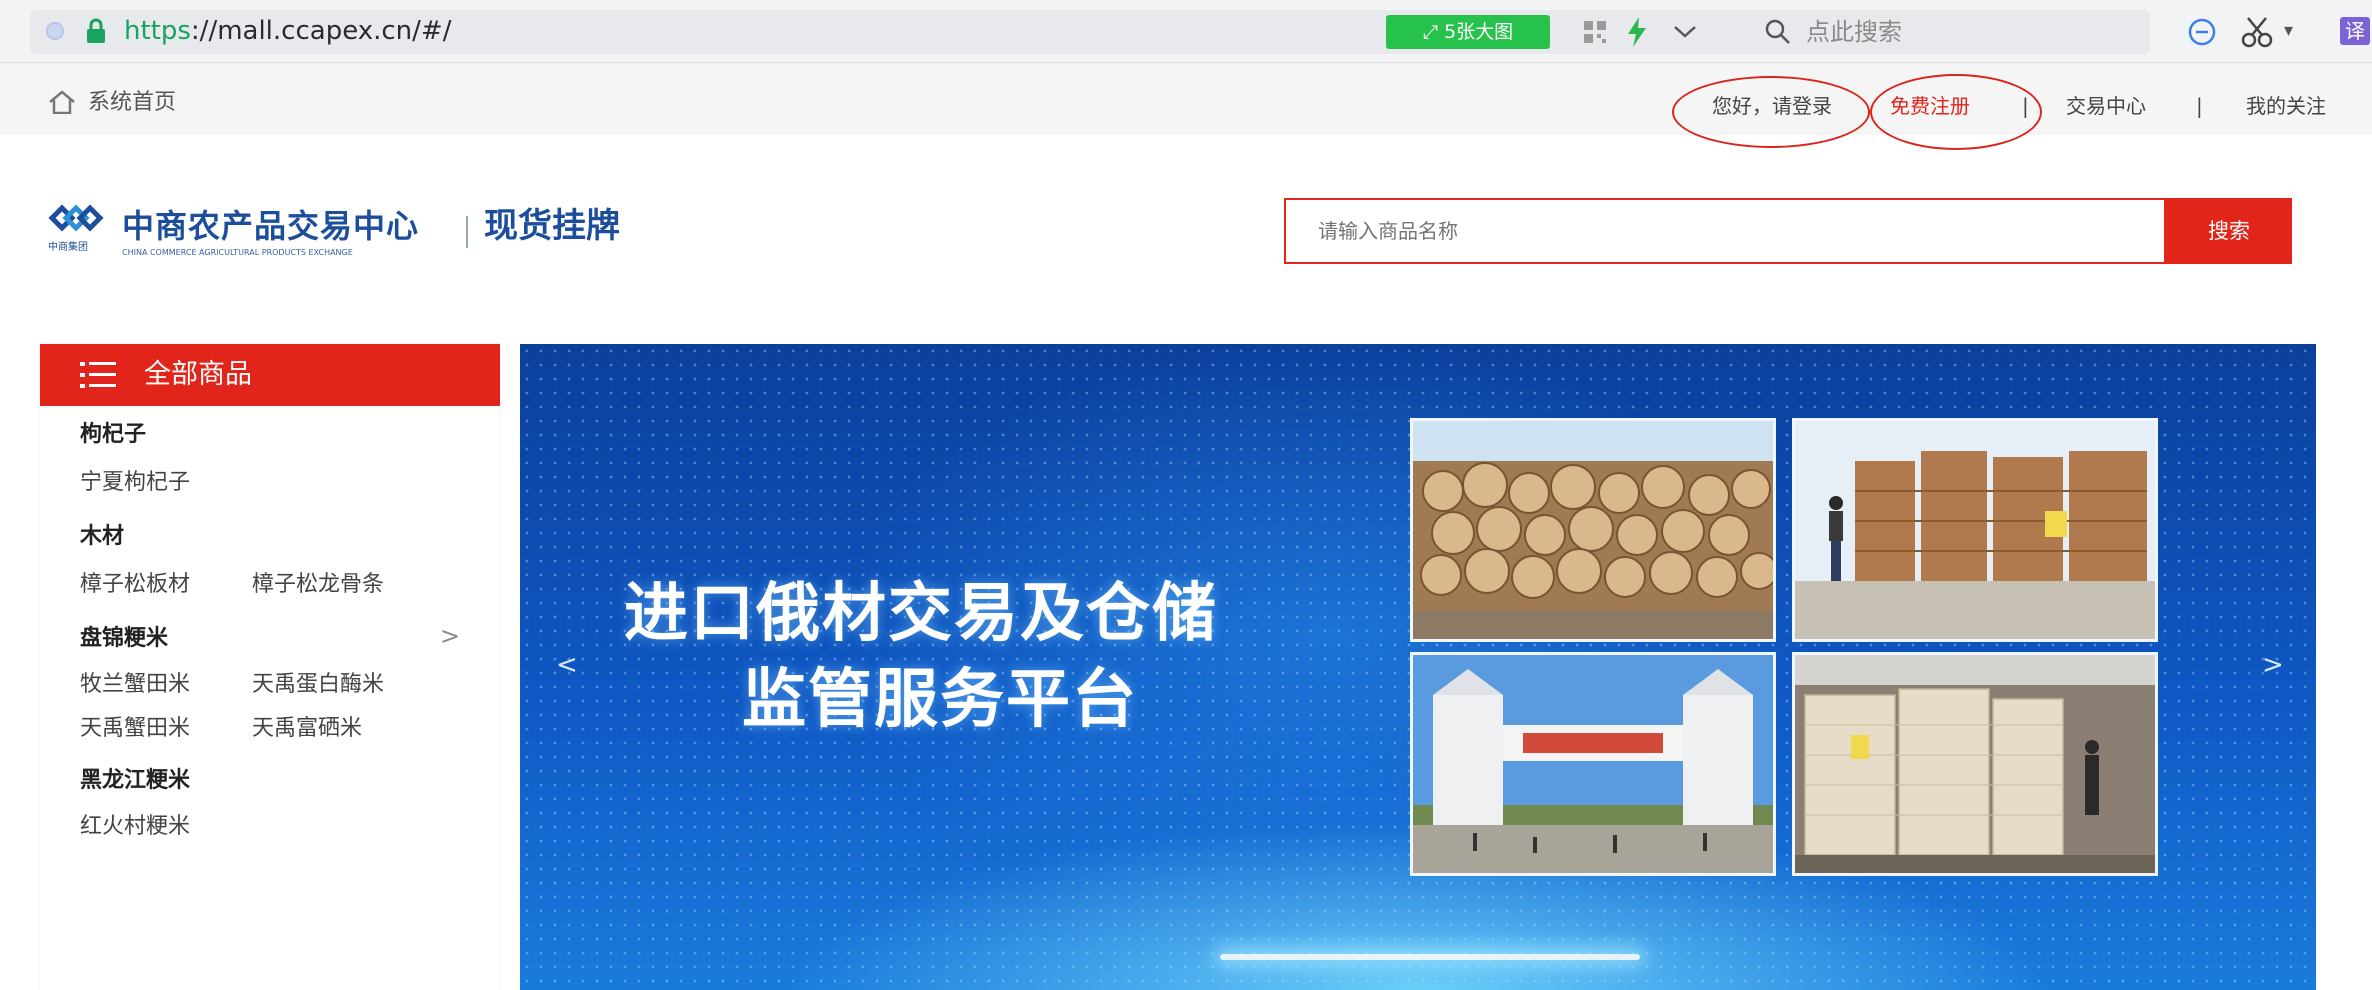 Image resolution: width=2372 pixels, height=990 pixels. What do you see at coordinates (2106, 106) in the screenshot?
I see `trade-center-link: 交易中心` at bounding box center [2106, 106].